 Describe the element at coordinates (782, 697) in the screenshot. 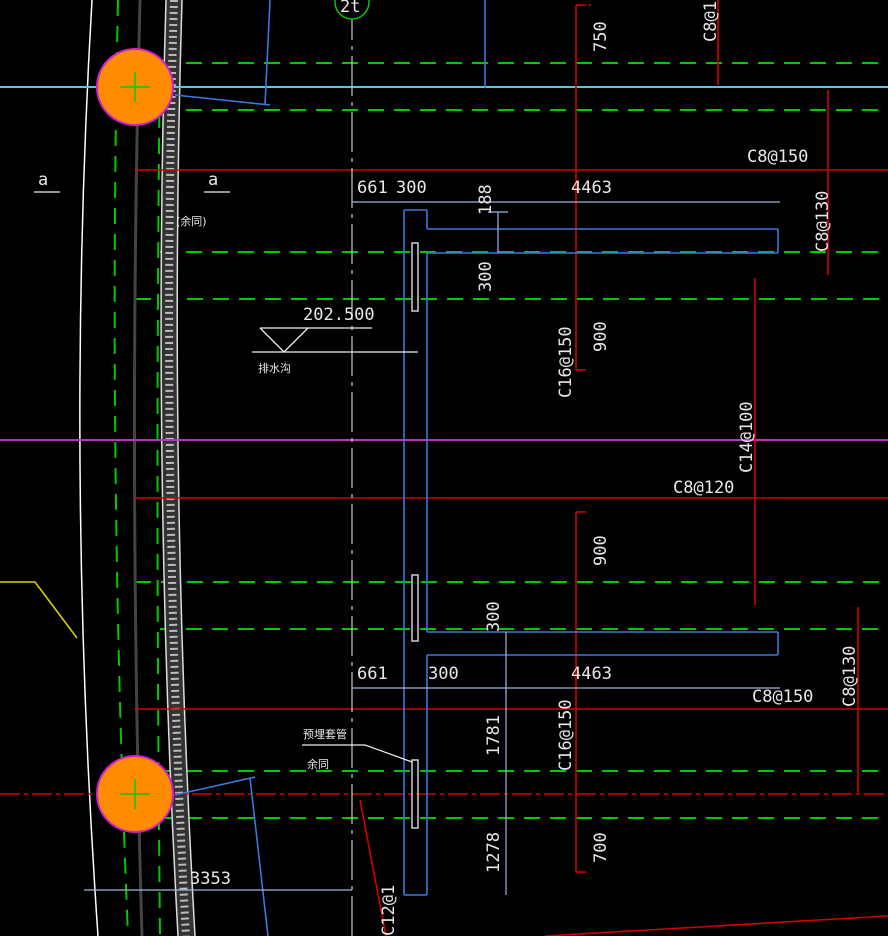

I see `rebar-c8-150-low: C8@150` at that location.